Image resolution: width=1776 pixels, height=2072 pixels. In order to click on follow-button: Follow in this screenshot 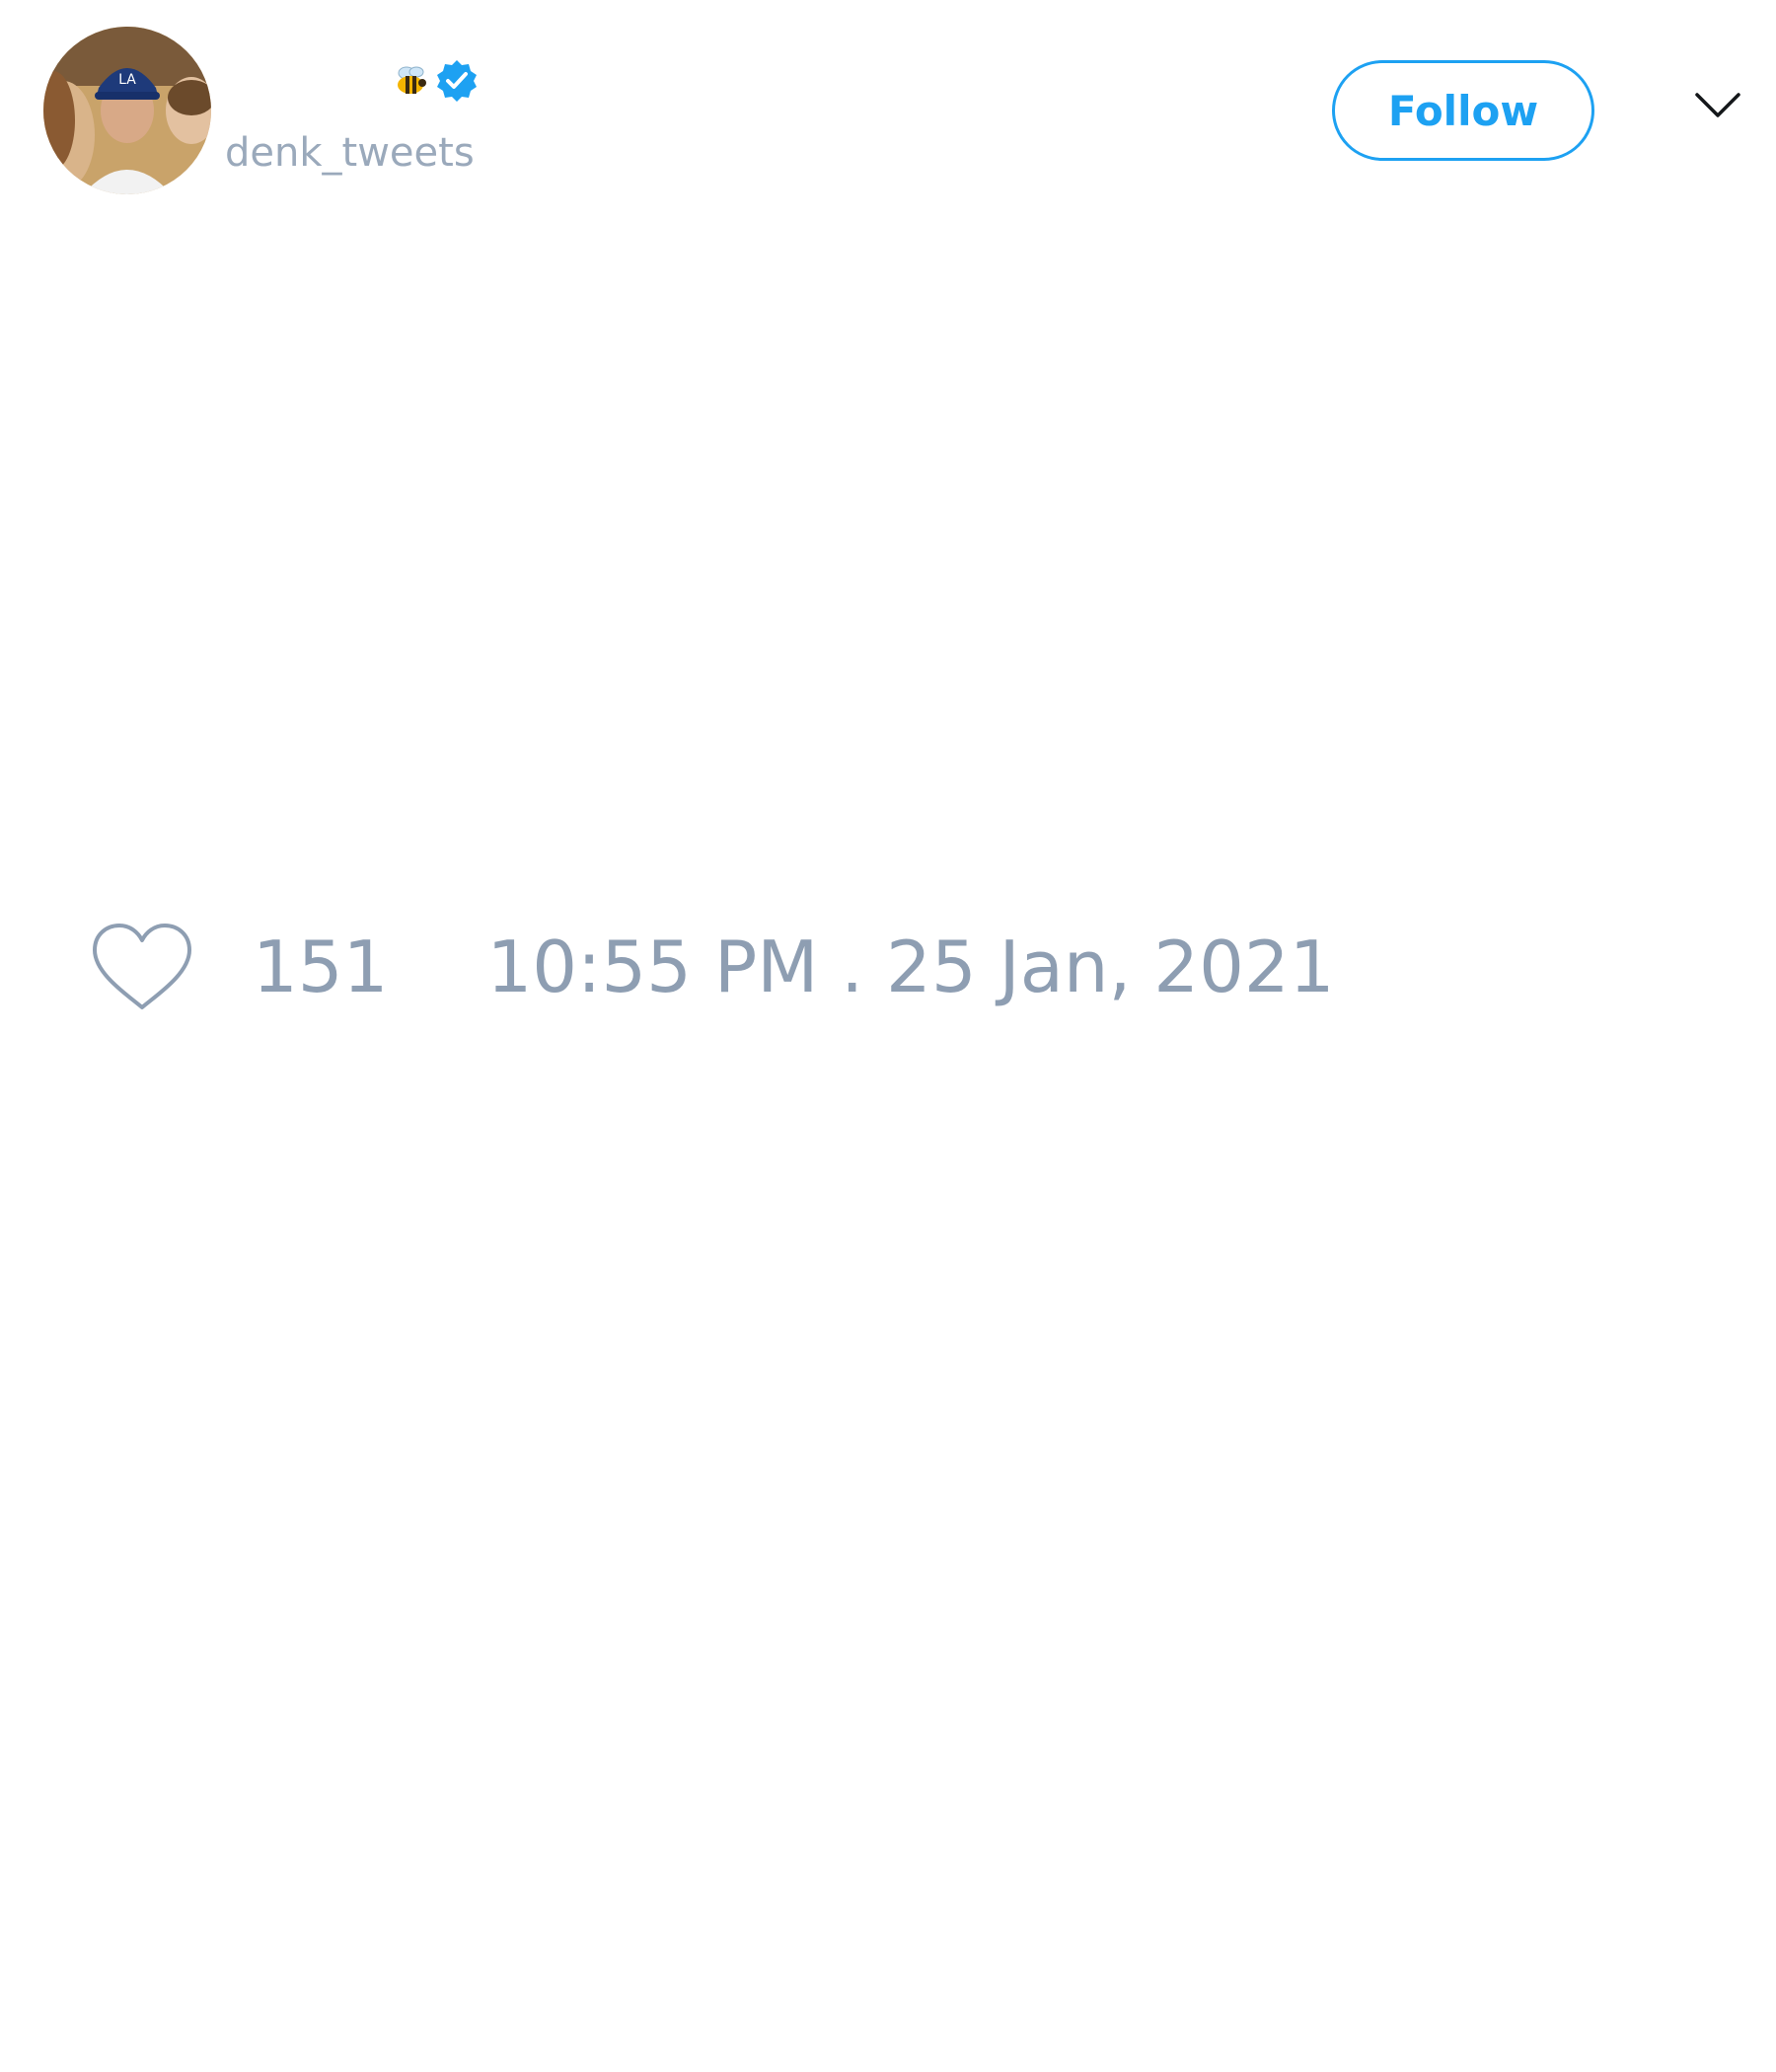, I will do `click(1463, 111)`.